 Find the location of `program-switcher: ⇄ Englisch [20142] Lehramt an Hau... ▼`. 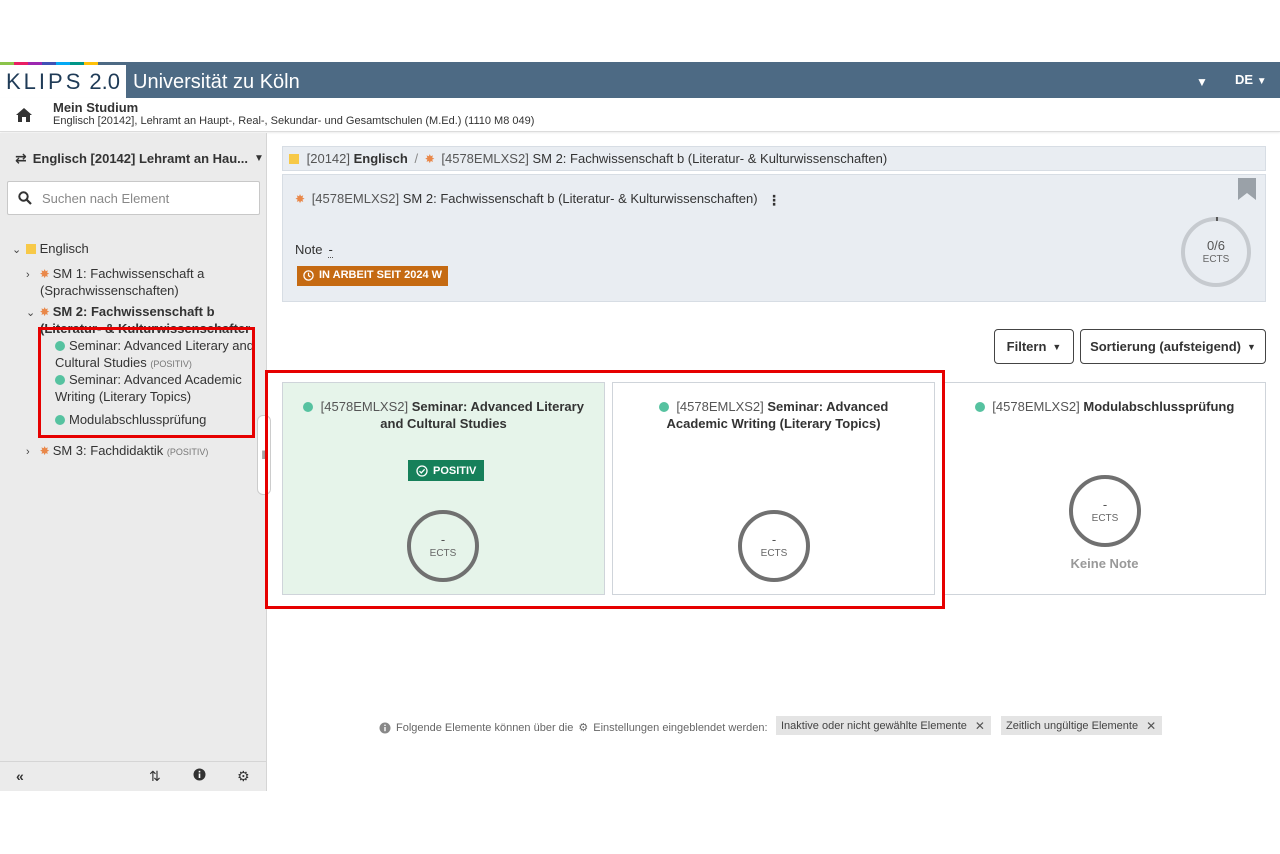

program-switcher: ⇄ Englisch [20142] Lehramt an Hau... ▼ is located at coordinates (139, 158).